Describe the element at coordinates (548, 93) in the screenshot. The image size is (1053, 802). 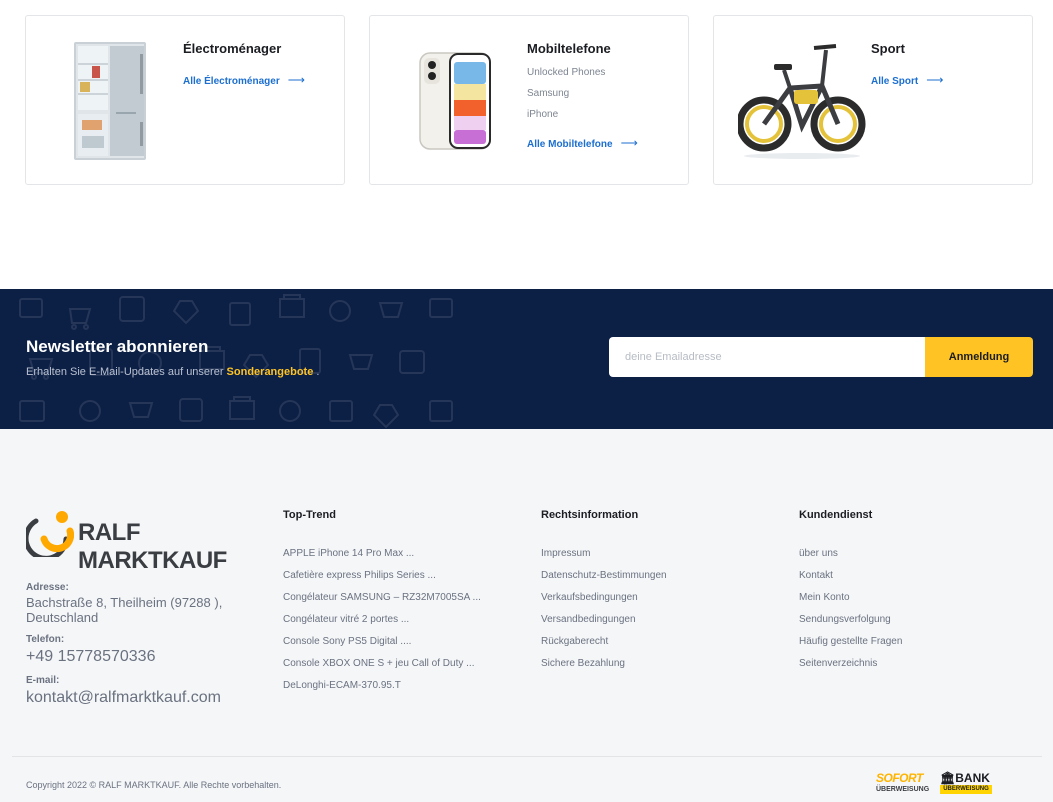
I see `sub-category-samsung: Samsung` at that location.